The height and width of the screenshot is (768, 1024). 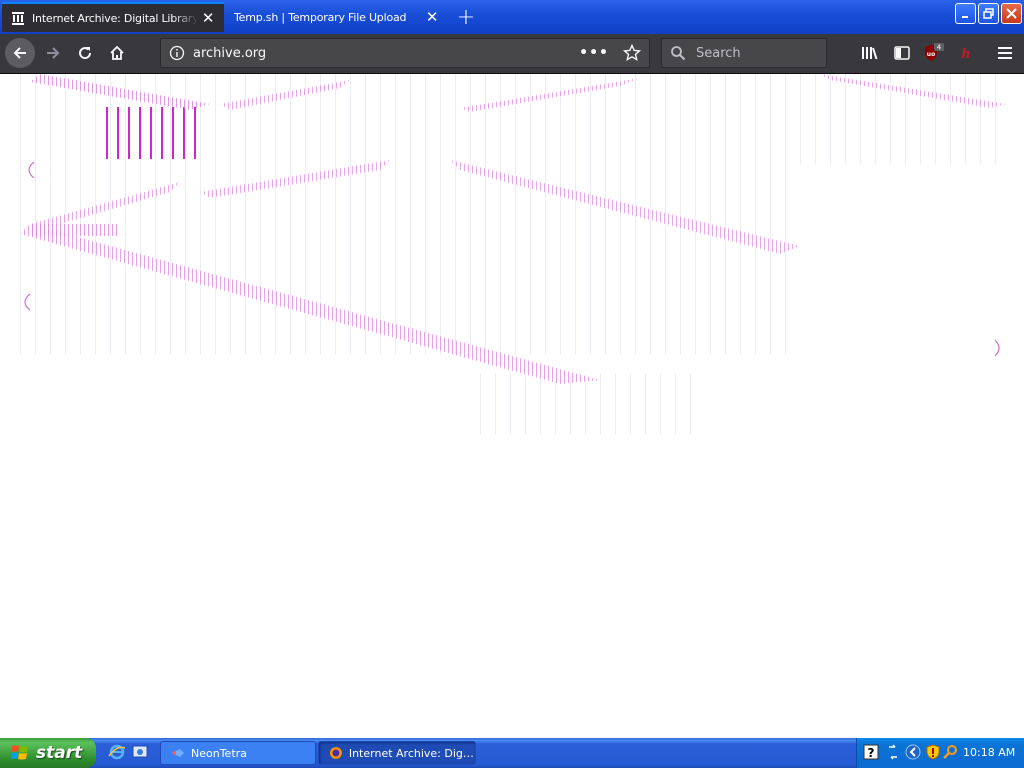 I want to click on page-actions-icon: •••, so click(x=594, y=53).